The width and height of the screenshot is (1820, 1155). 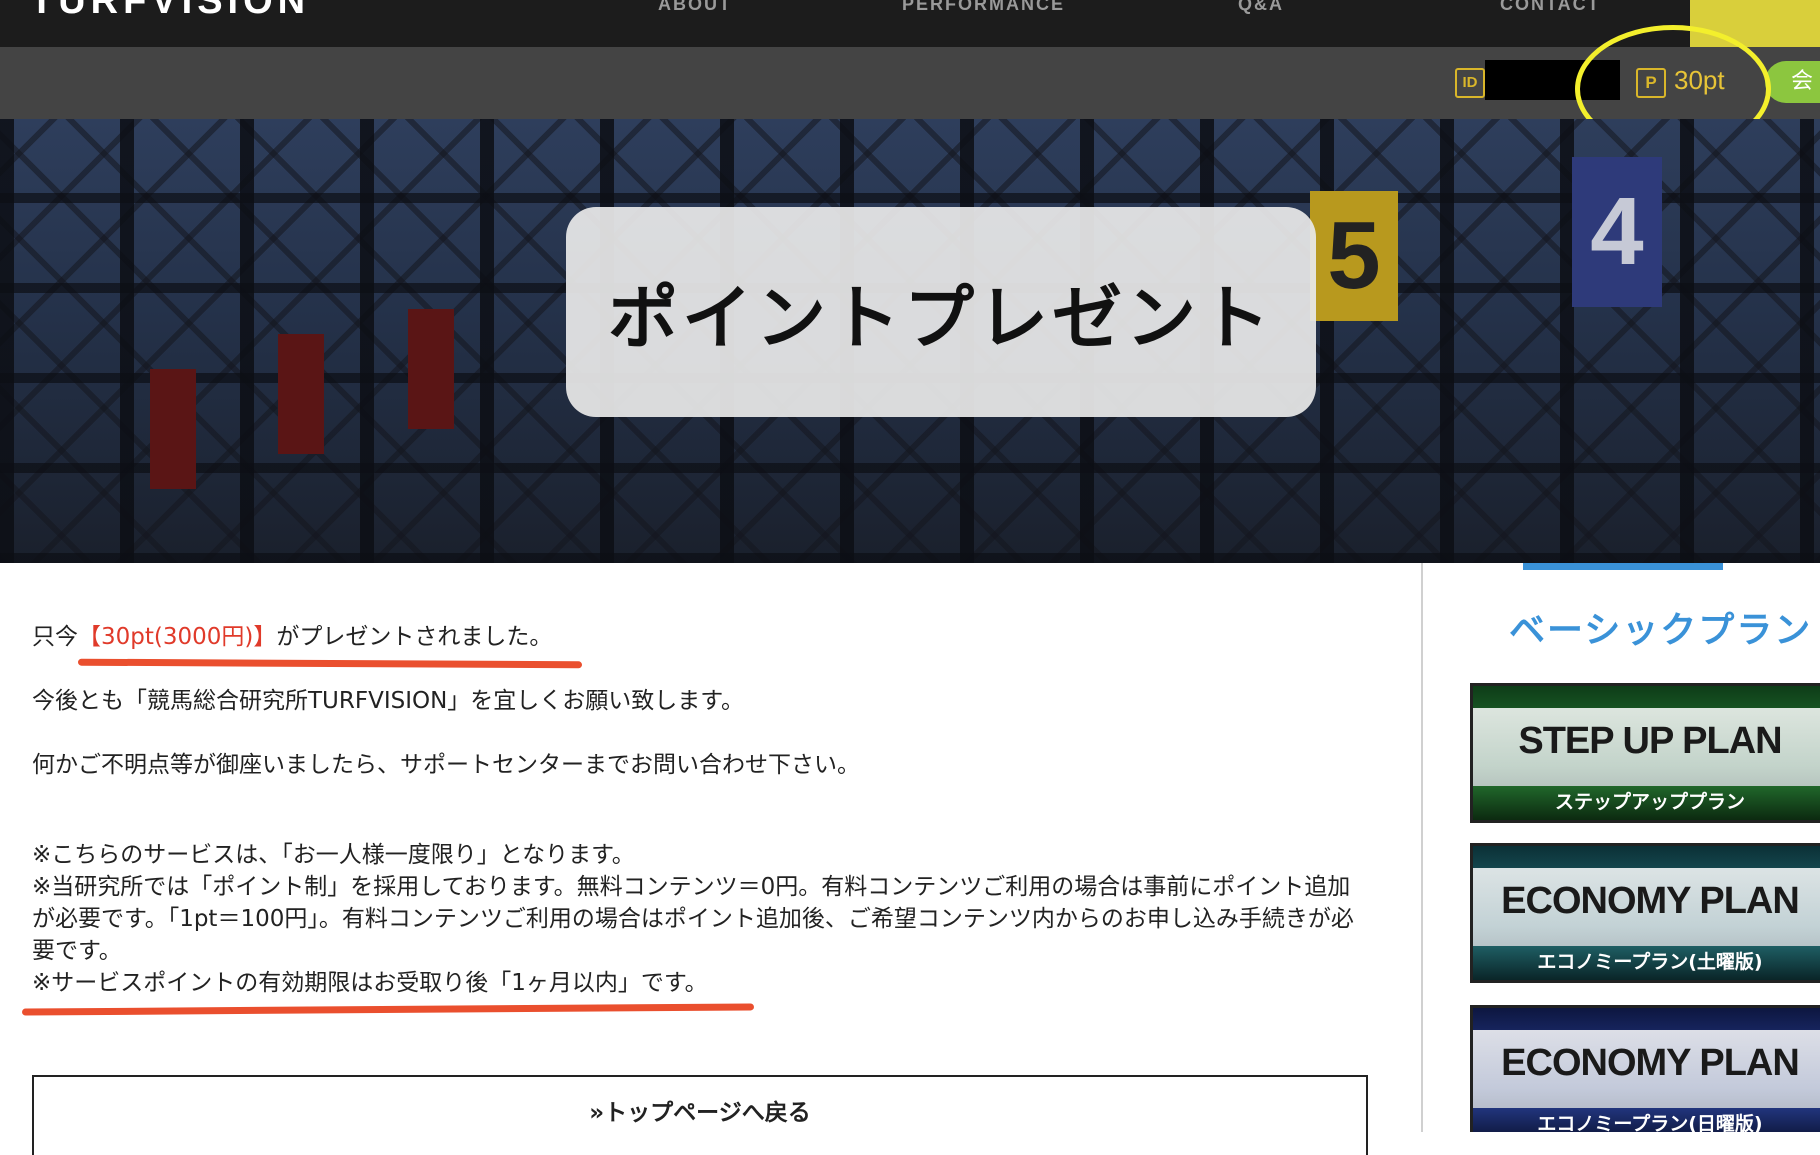 What do you see at coordinates (446, 765) in the screenshot?
I see `support-message: 何かご不明点等が御座いましたら、サポートセンターまでお問い合わせ下さい。` at bounding box center [446, 765].